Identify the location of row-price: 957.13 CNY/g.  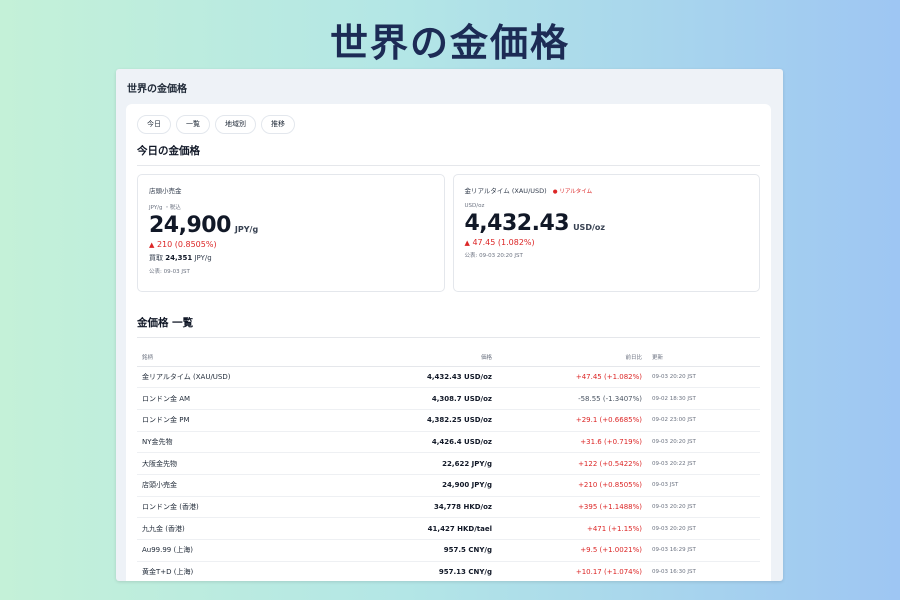
(432, 571).